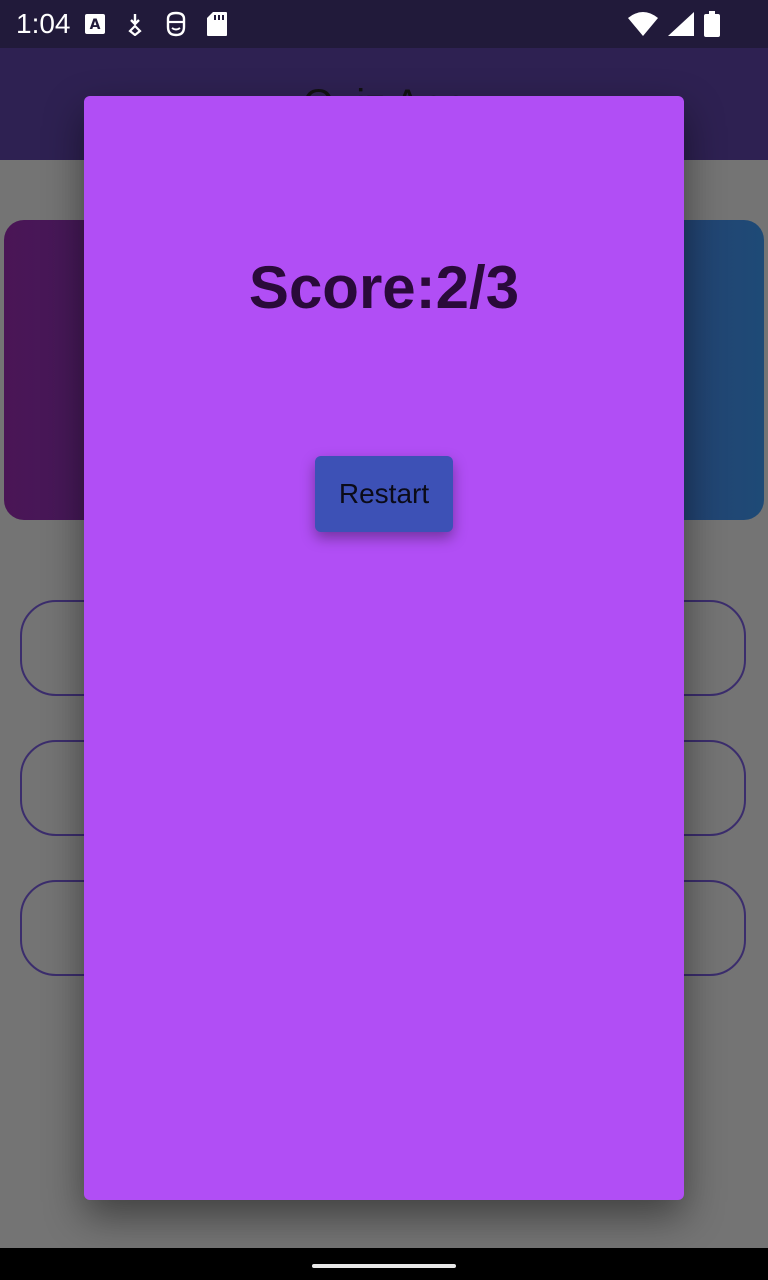 Image resolution: width=768 pixels, height=1280 pixels. I want to click on home-indicator, so click(384, 1266).